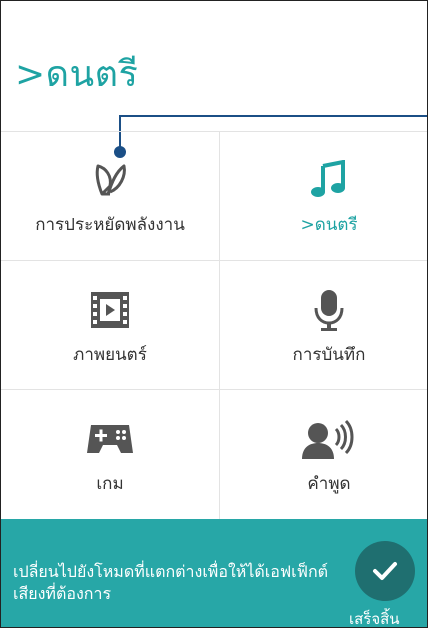  What do you see at coordinates (110, 310) in the screenshot?
I see `movie-icon` at bounding box center [110, 310].